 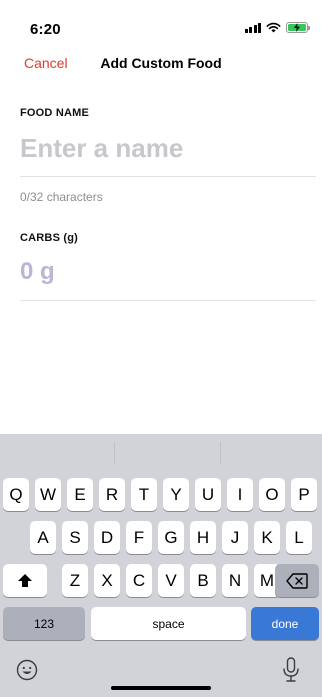 I want to click on navigation-bar: Cancel Add Custom Food, so click(x=161, y=64).